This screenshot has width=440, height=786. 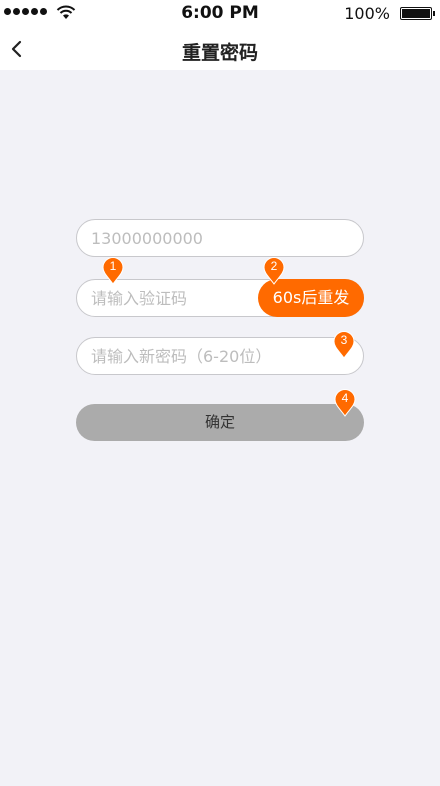 I want to click on annotation-marker-1: 1, so click(x=113, y=271).